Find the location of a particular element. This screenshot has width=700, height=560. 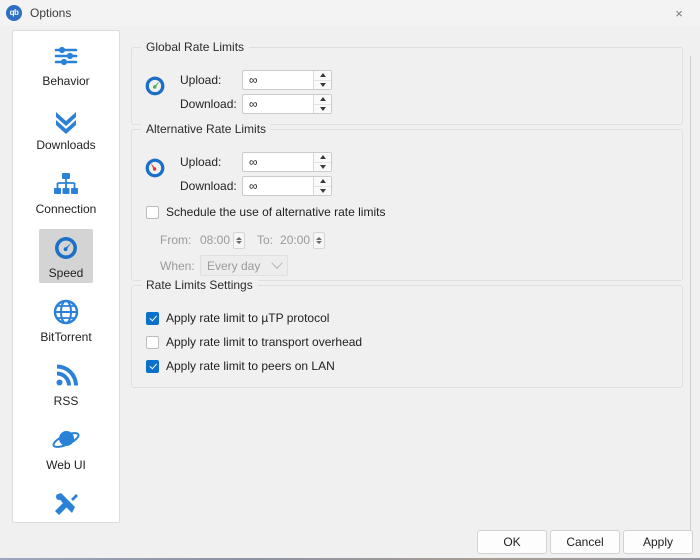

sidebar-item-behavior: Behavior is located at coordinates (66, 63).